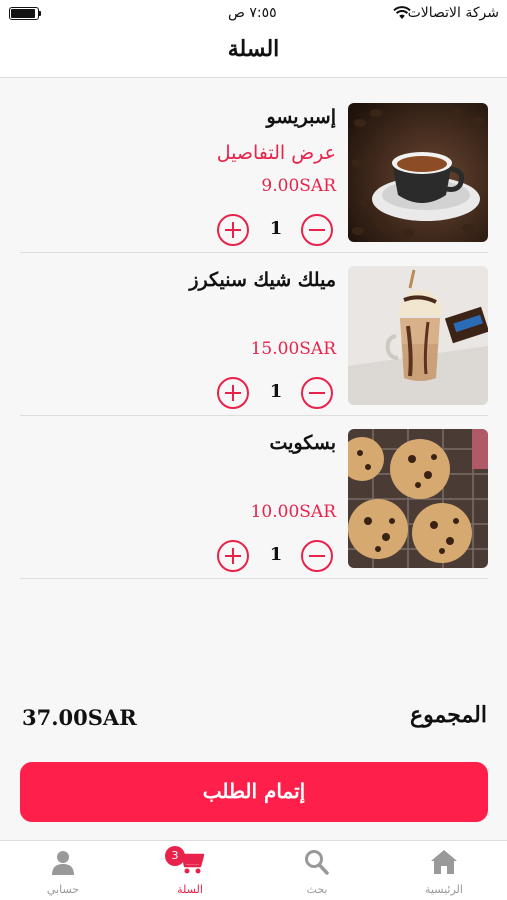 The width and height of the screenshot is (507, 900). I want to click on espresso-cup-image, so click(418, 172).